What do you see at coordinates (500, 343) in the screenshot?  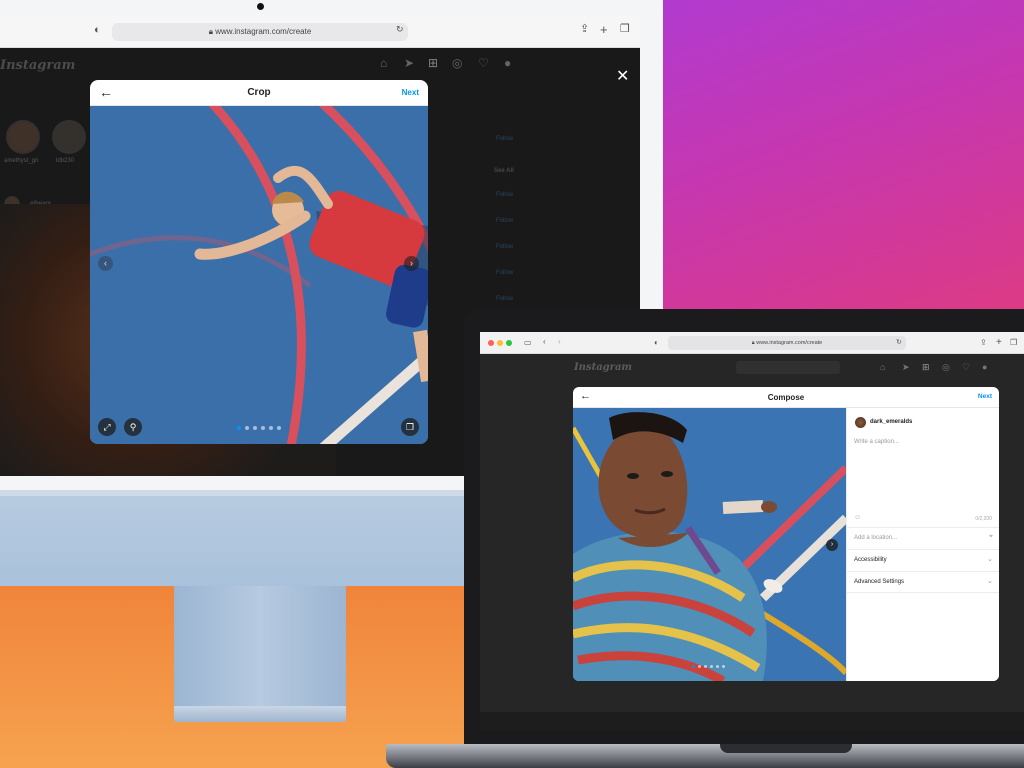 I see `window-minimize-button` at bounding box center [500, 343].